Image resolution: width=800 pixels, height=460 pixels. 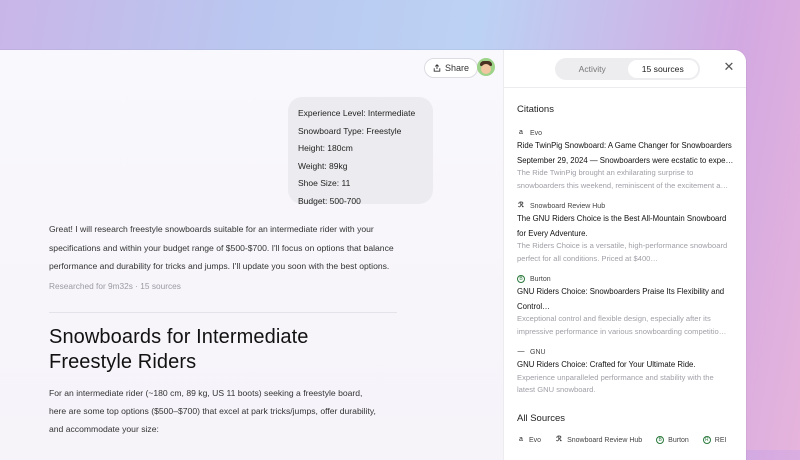 I want to click on citation-title: for Every Adventure., so click(x=552, y=233).